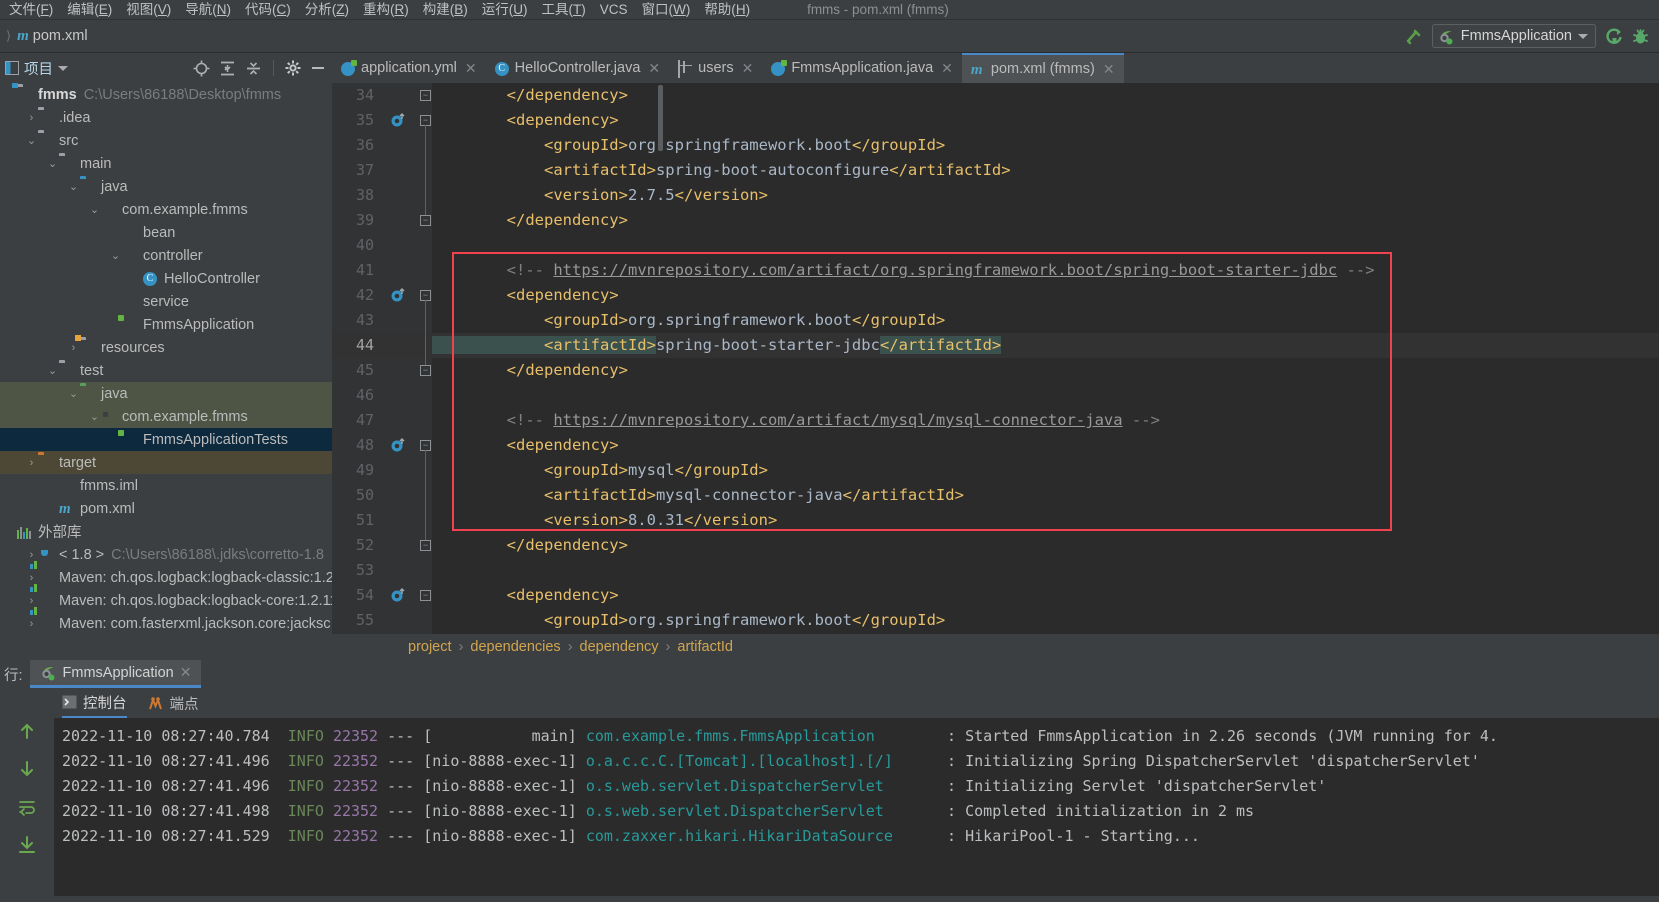 The image size is (1659, 902). I want to click on editor-tab-hellocontroller-java: C HelloController.java ✕, so click(577, 68).